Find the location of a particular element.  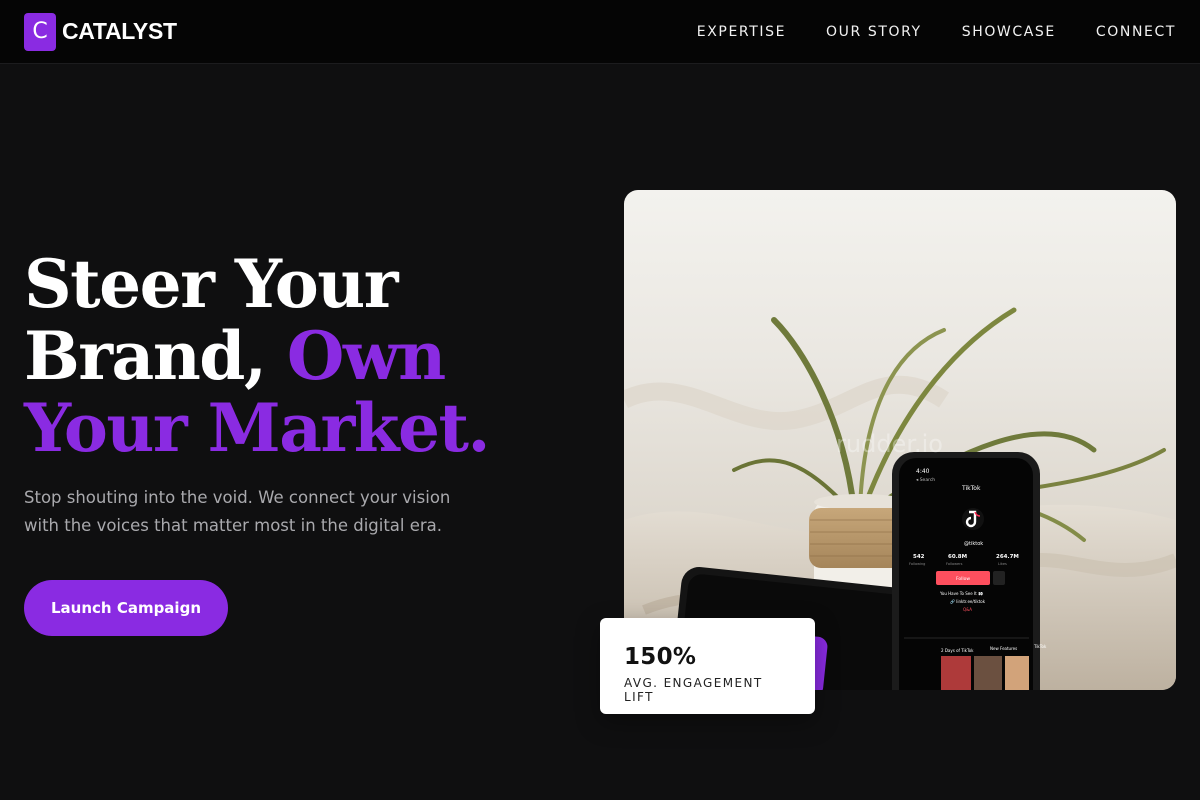

phone-row-left: 2 Days of TikTok is located at coordinates (957, 650).